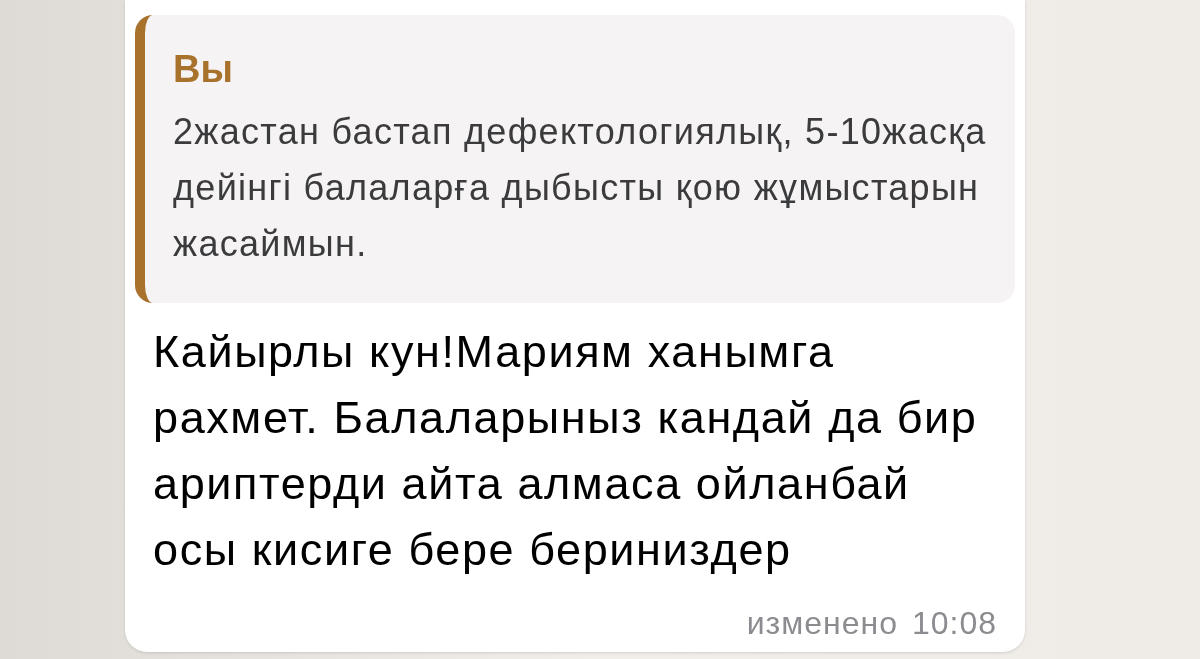  I want to click on edited-label: изменено, so click(822, 623).